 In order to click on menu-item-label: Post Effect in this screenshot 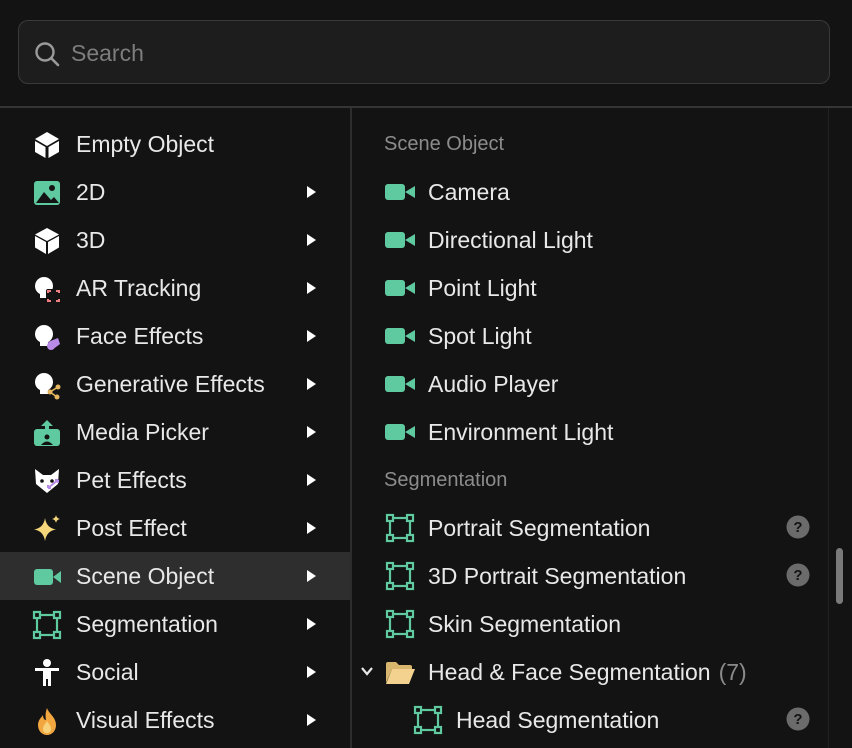, I will do `click(131, 528)`.